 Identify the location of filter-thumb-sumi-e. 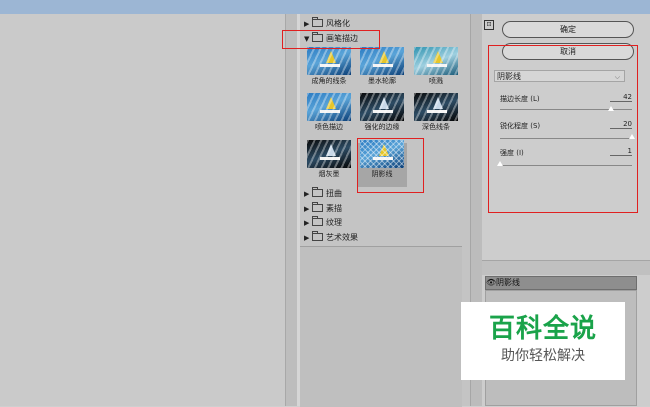
(329, 154).